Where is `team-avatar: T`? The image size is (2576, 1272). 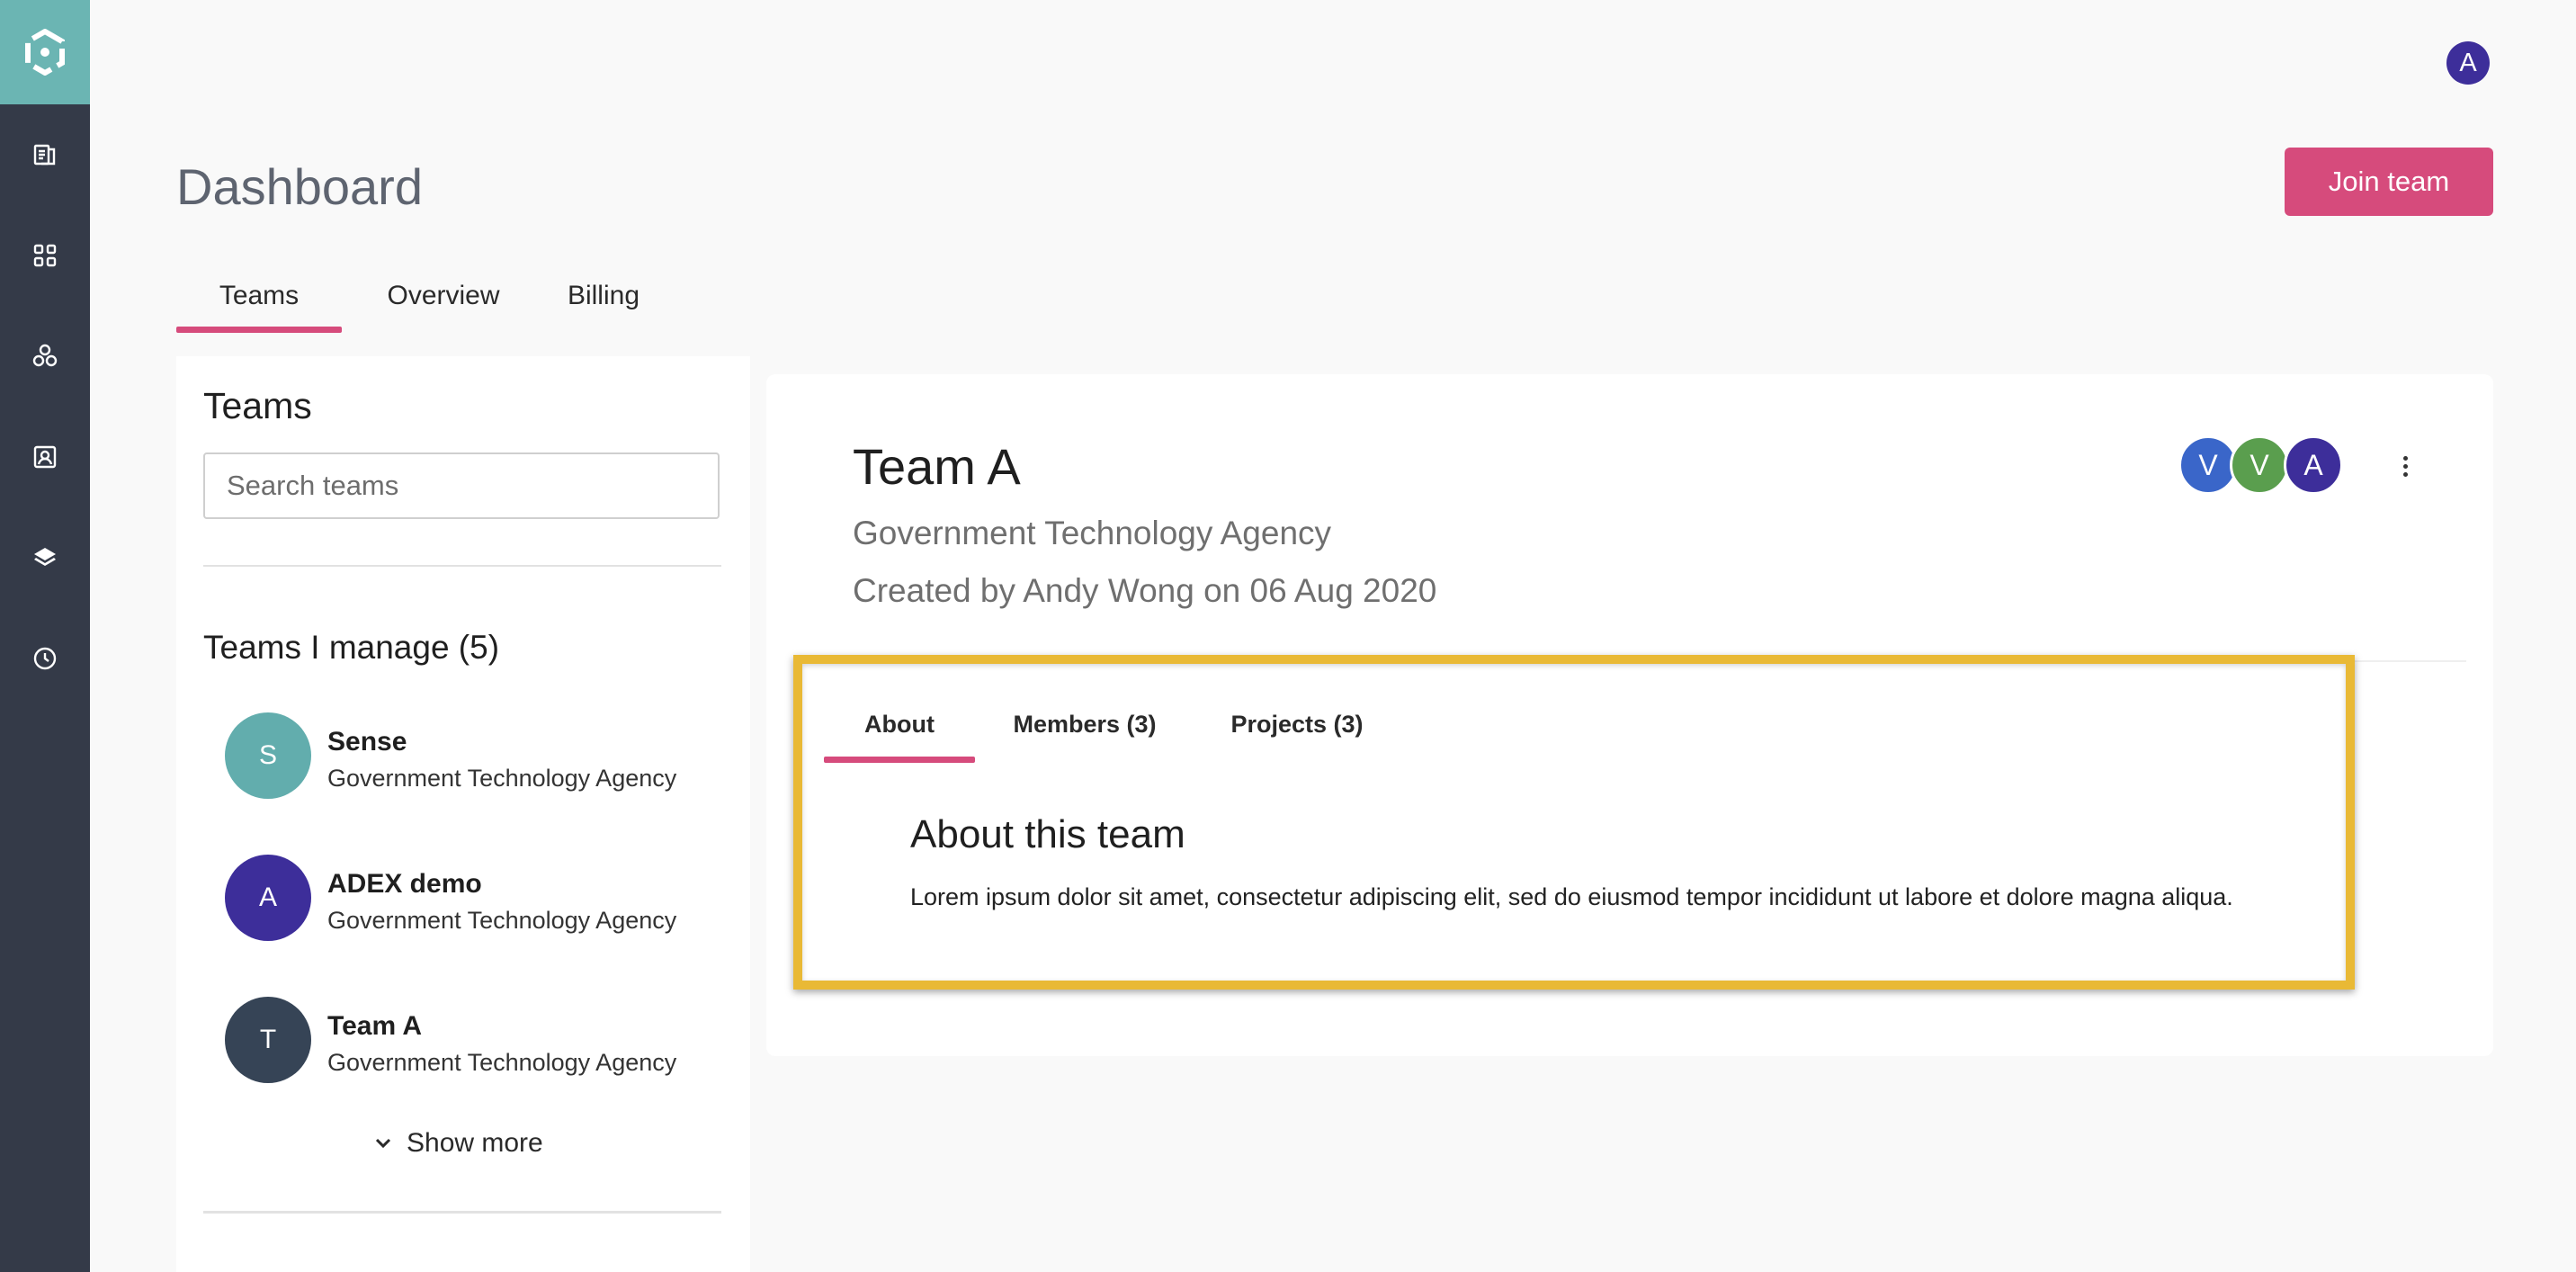
team-avatar: T is located at coordinates (268, 1040).